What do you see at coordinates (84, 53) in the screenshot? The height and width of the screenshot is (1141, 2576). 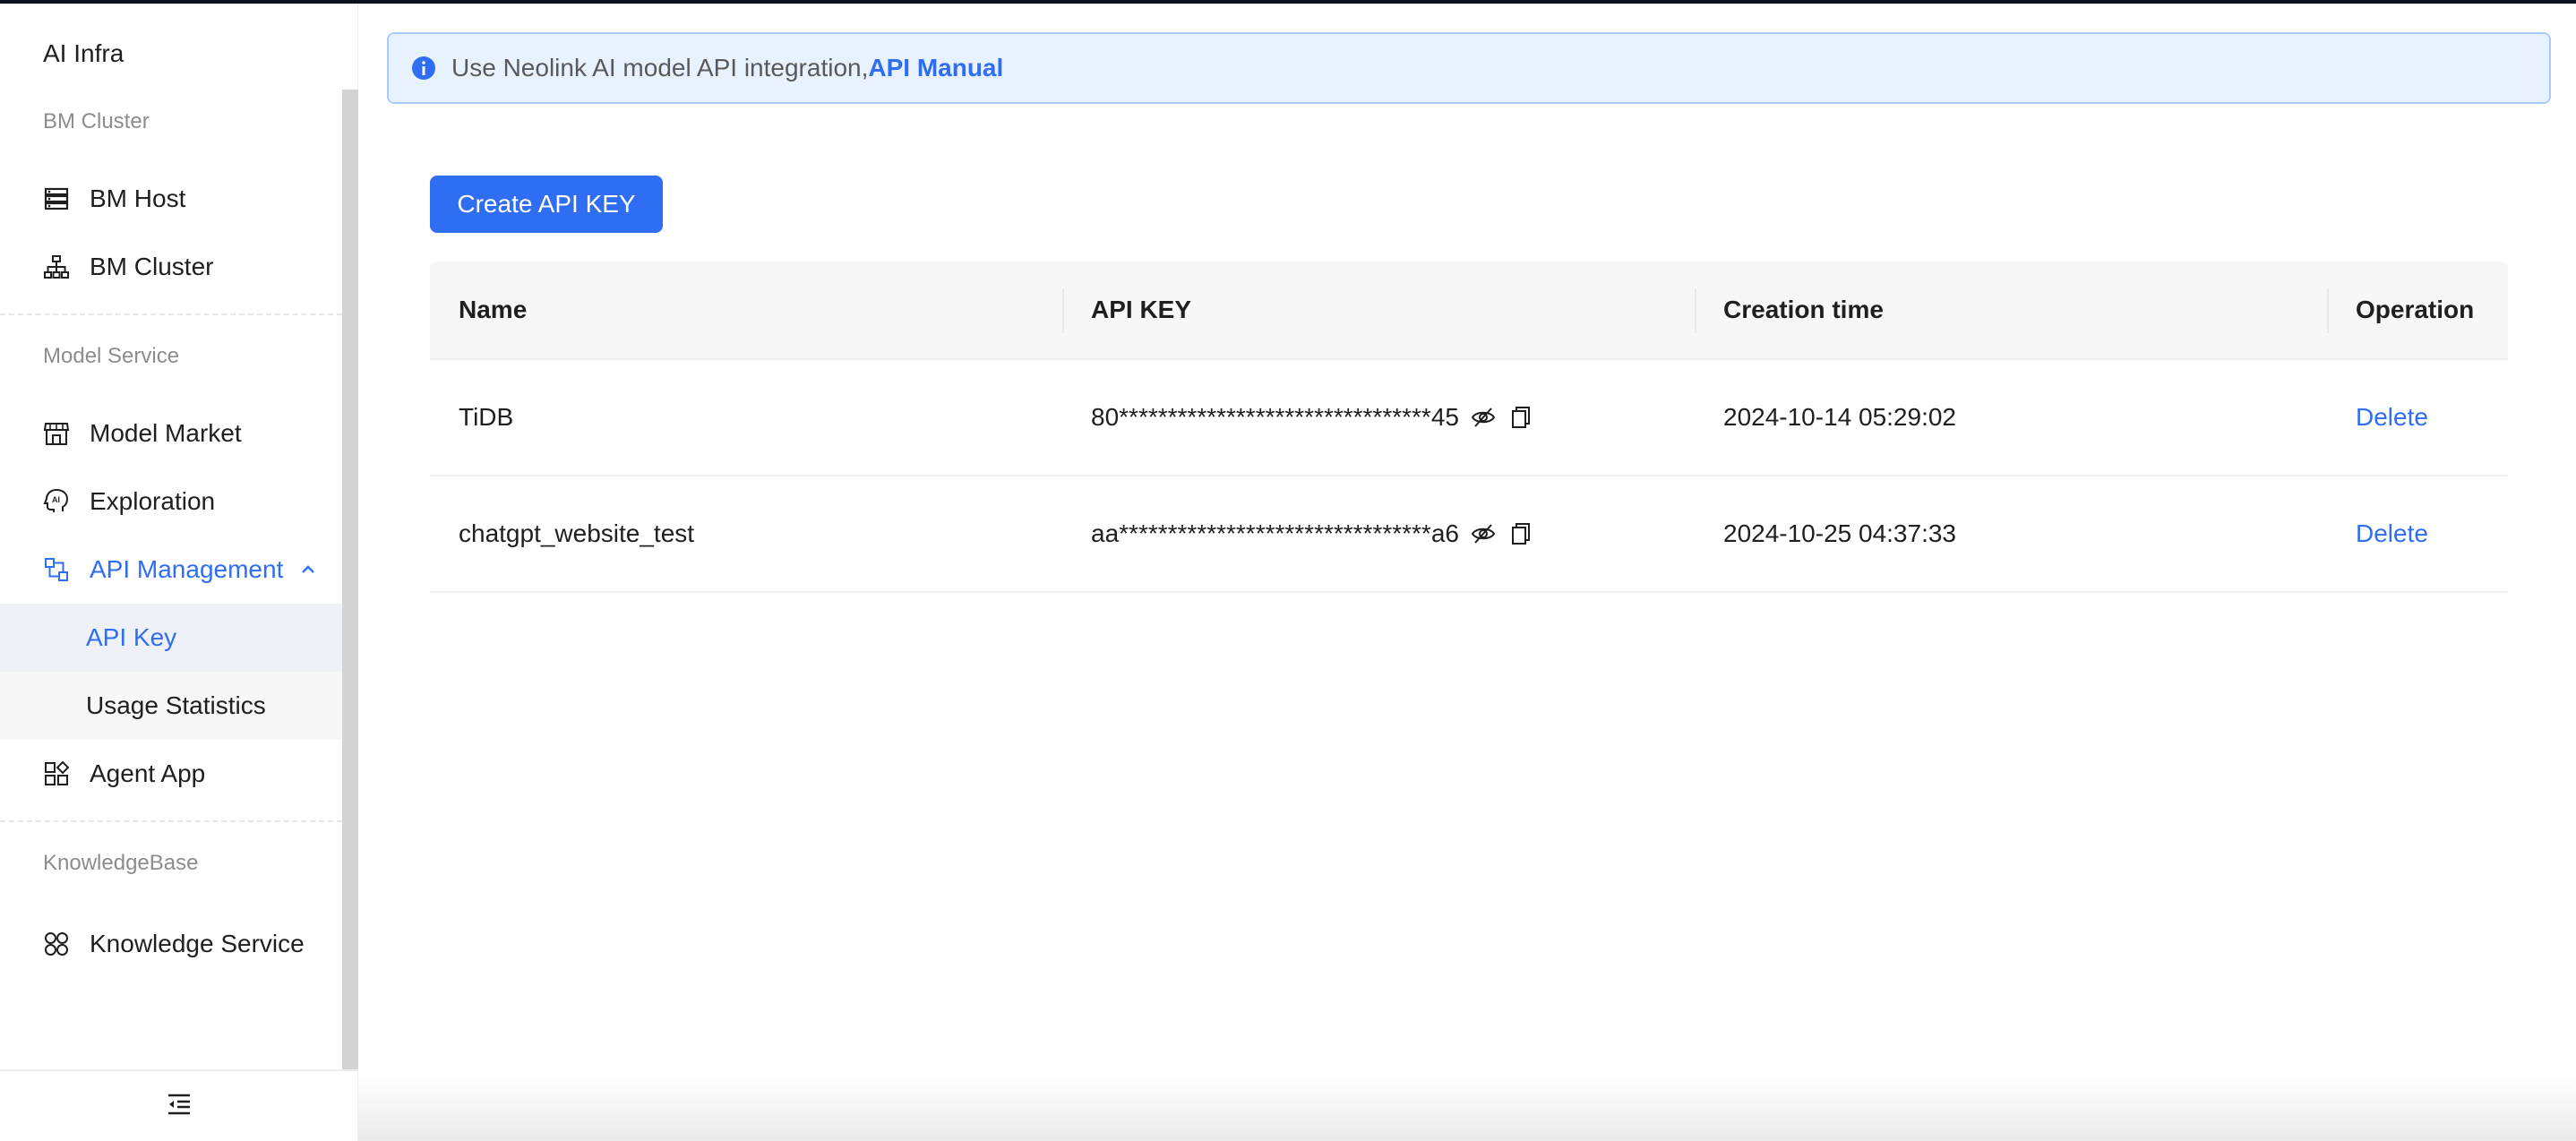 I see `app-title: AI Infra` at bounding box center [84, 53].